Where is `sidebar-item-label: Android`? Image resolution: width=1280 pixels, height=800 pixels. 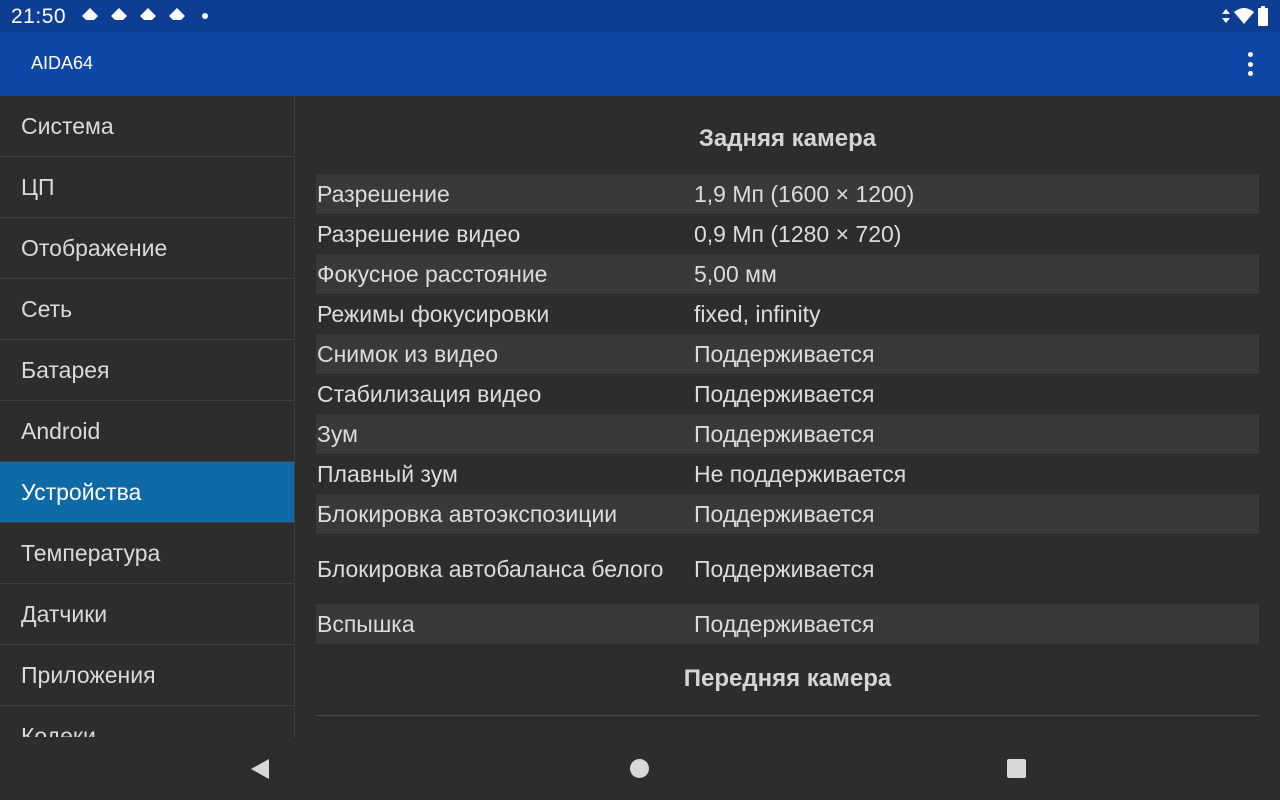 sidebar-item-label: Android is located at coordinates (61, 430).